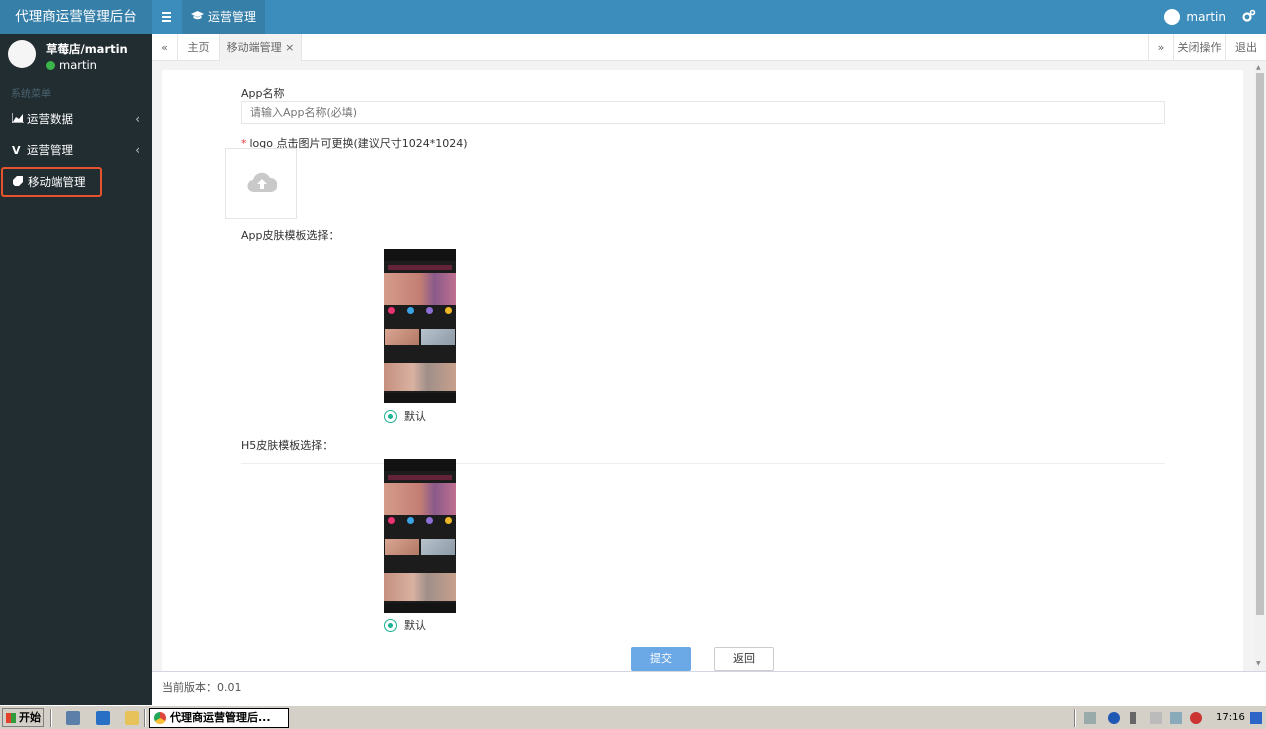 The height and width of the screenshot is (729, 1266). What do you see at coordinates (50, 150) in the screenshot?
I see `sidebar-item-label: 运营管理` at bounding box center [50, 150].